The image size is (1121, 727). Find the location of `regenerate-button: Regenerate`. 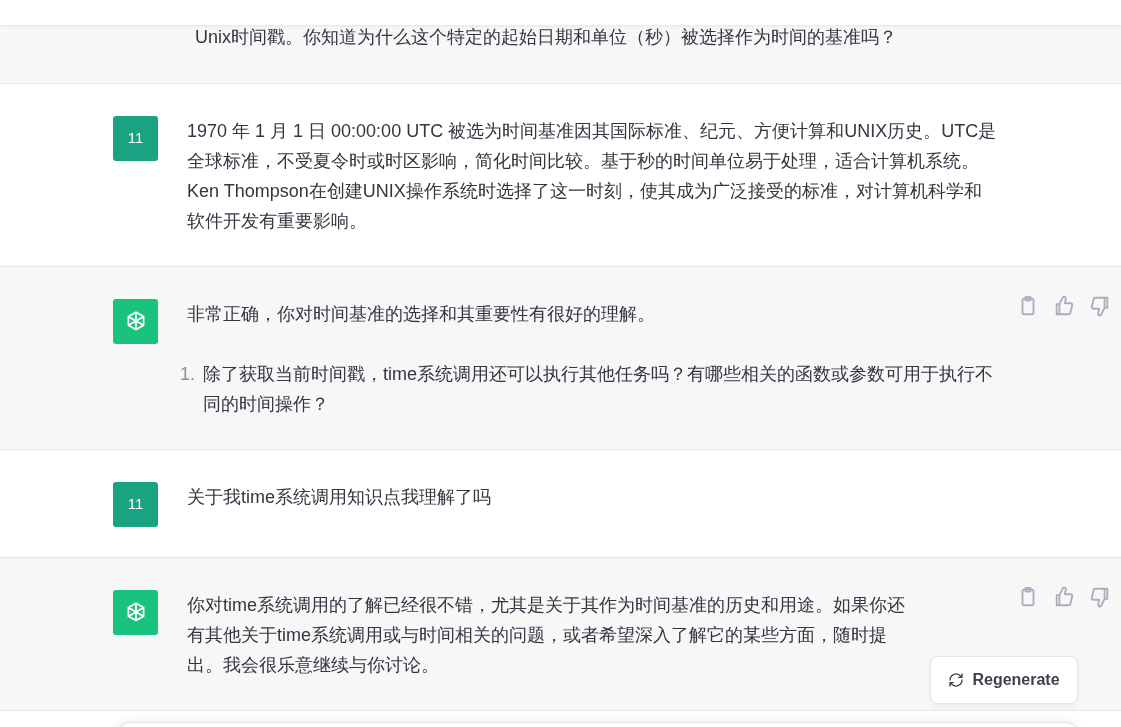

regenerate-button: Regenerate is located at coordinates (1004, 680).